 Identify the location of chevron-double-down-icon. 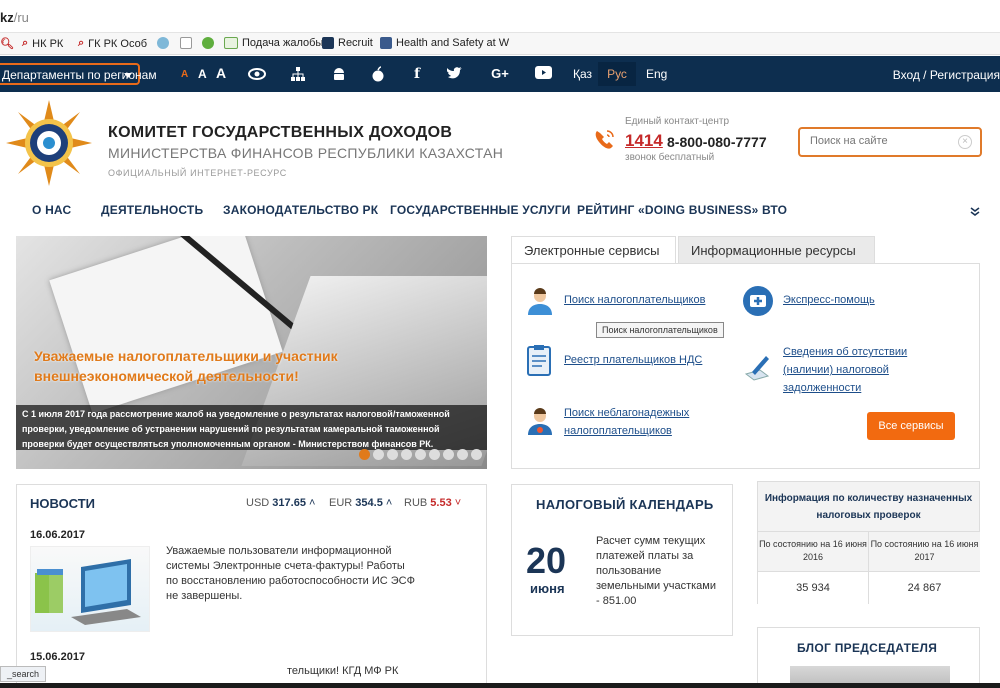
(975, 213).